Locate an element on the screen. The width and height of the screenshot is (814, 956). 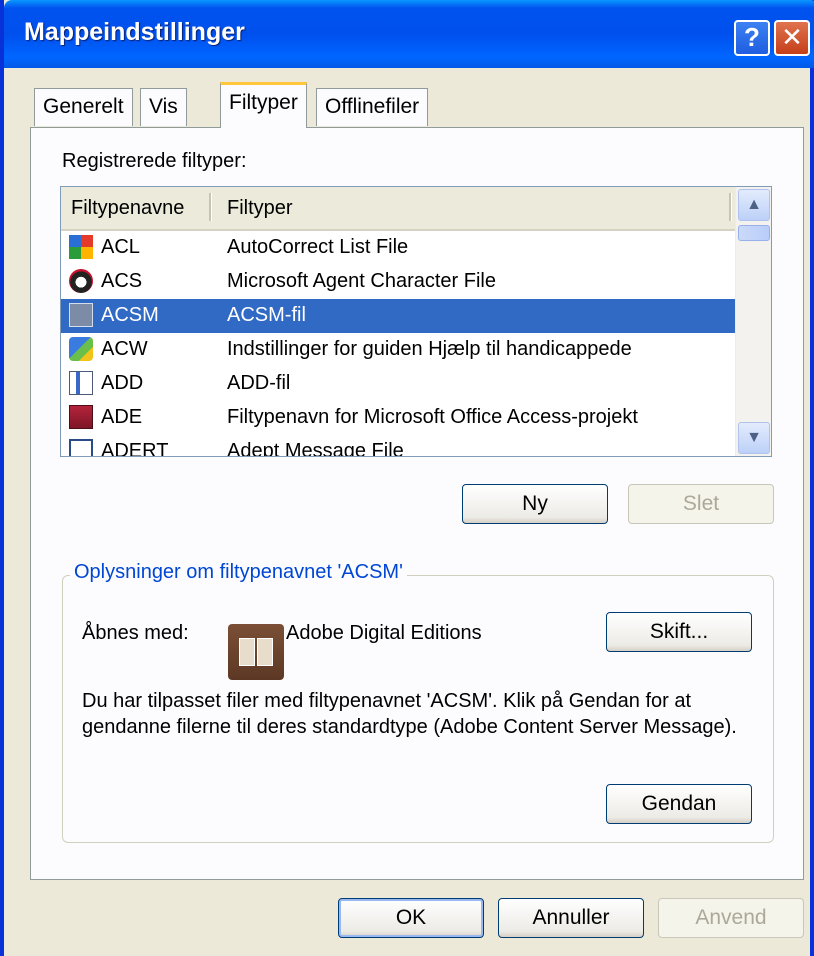
adobe-digital-editions-app-icon is located at coordinates (256, 652).